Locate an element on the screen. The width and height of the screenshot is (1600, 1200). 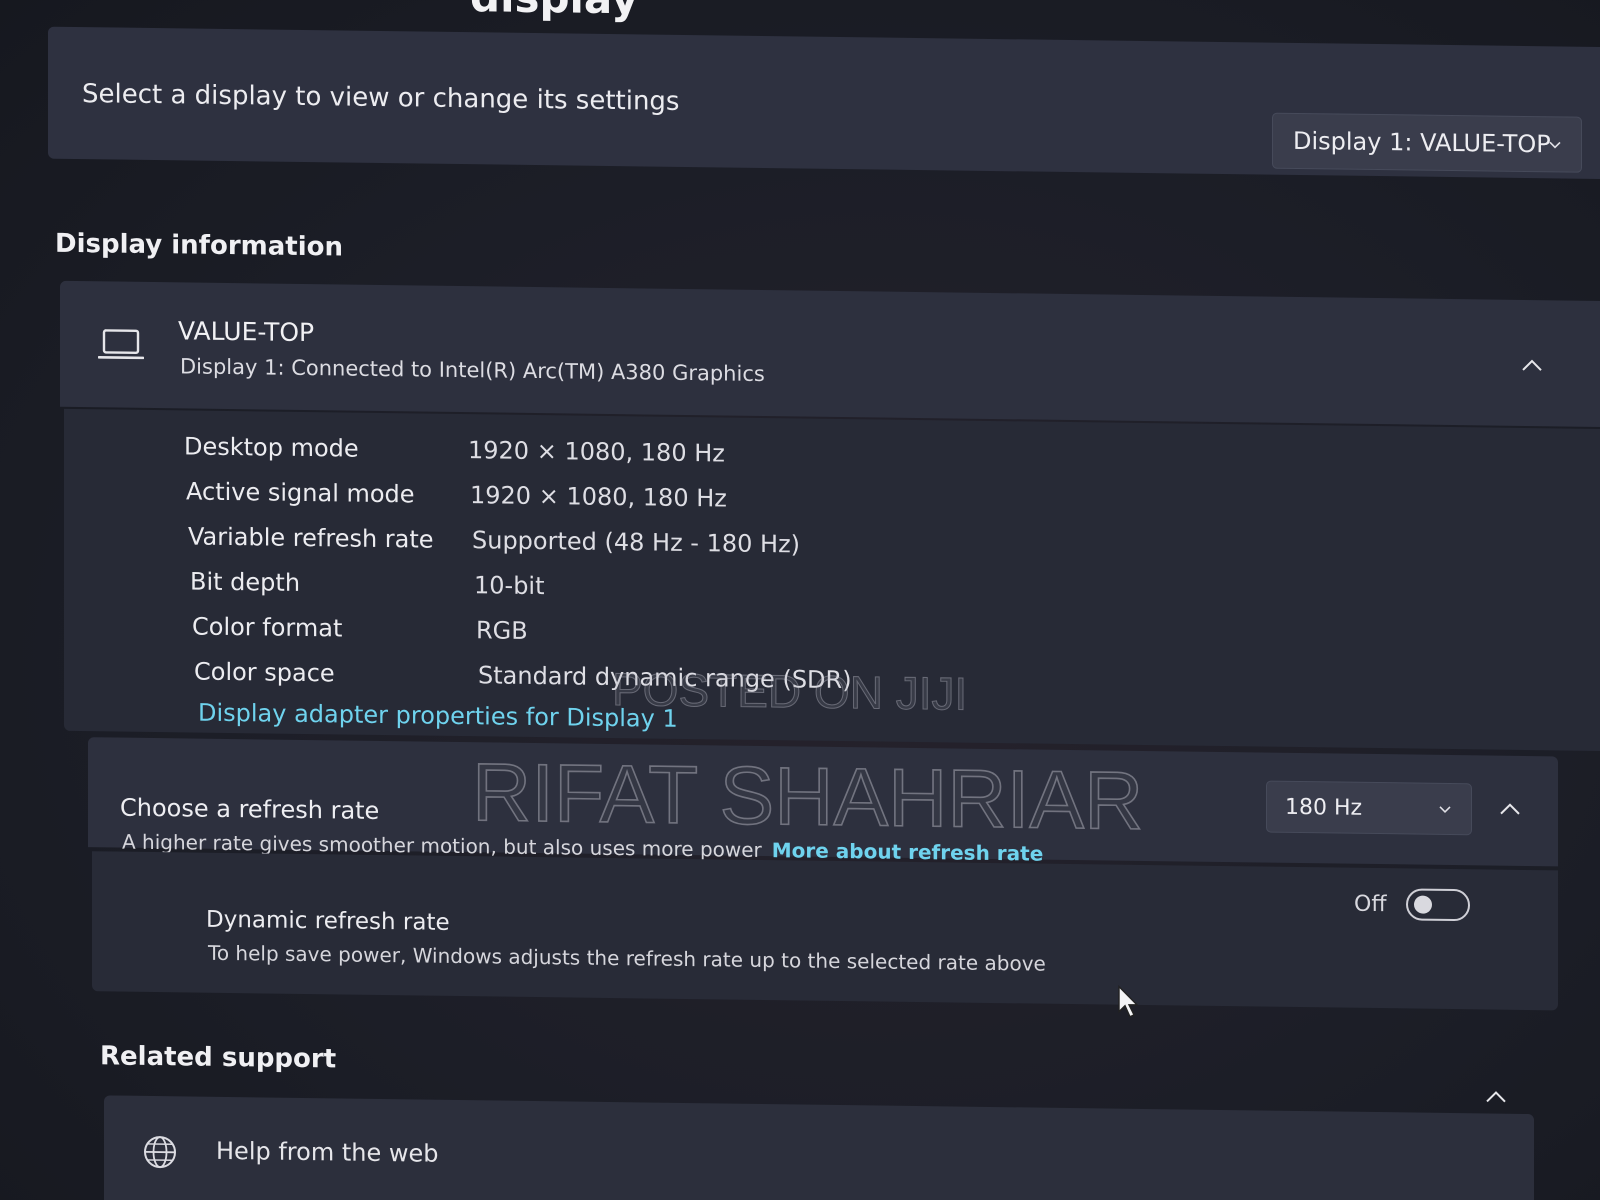
monitor-name: VALUE-TOP is located at coordinates (246, 332).